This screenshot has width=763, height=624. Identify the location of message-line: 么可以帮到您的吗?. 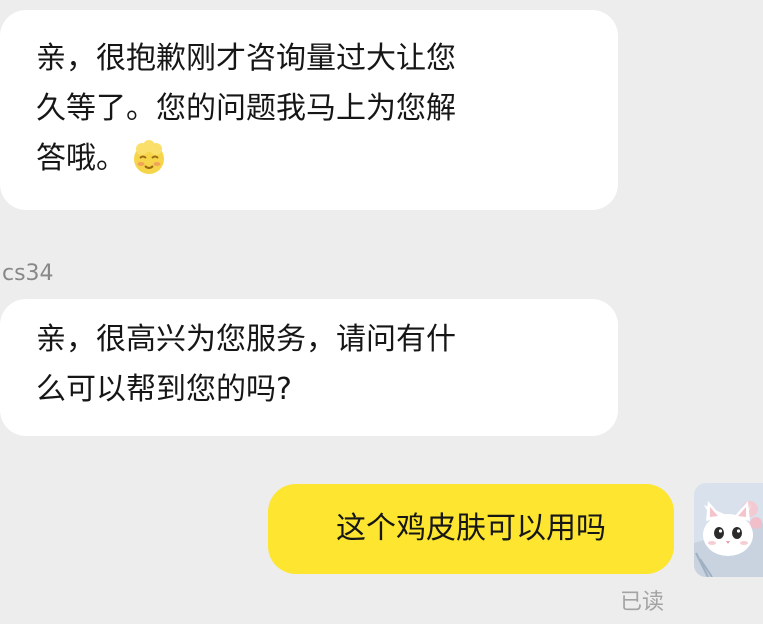
(164, 389).